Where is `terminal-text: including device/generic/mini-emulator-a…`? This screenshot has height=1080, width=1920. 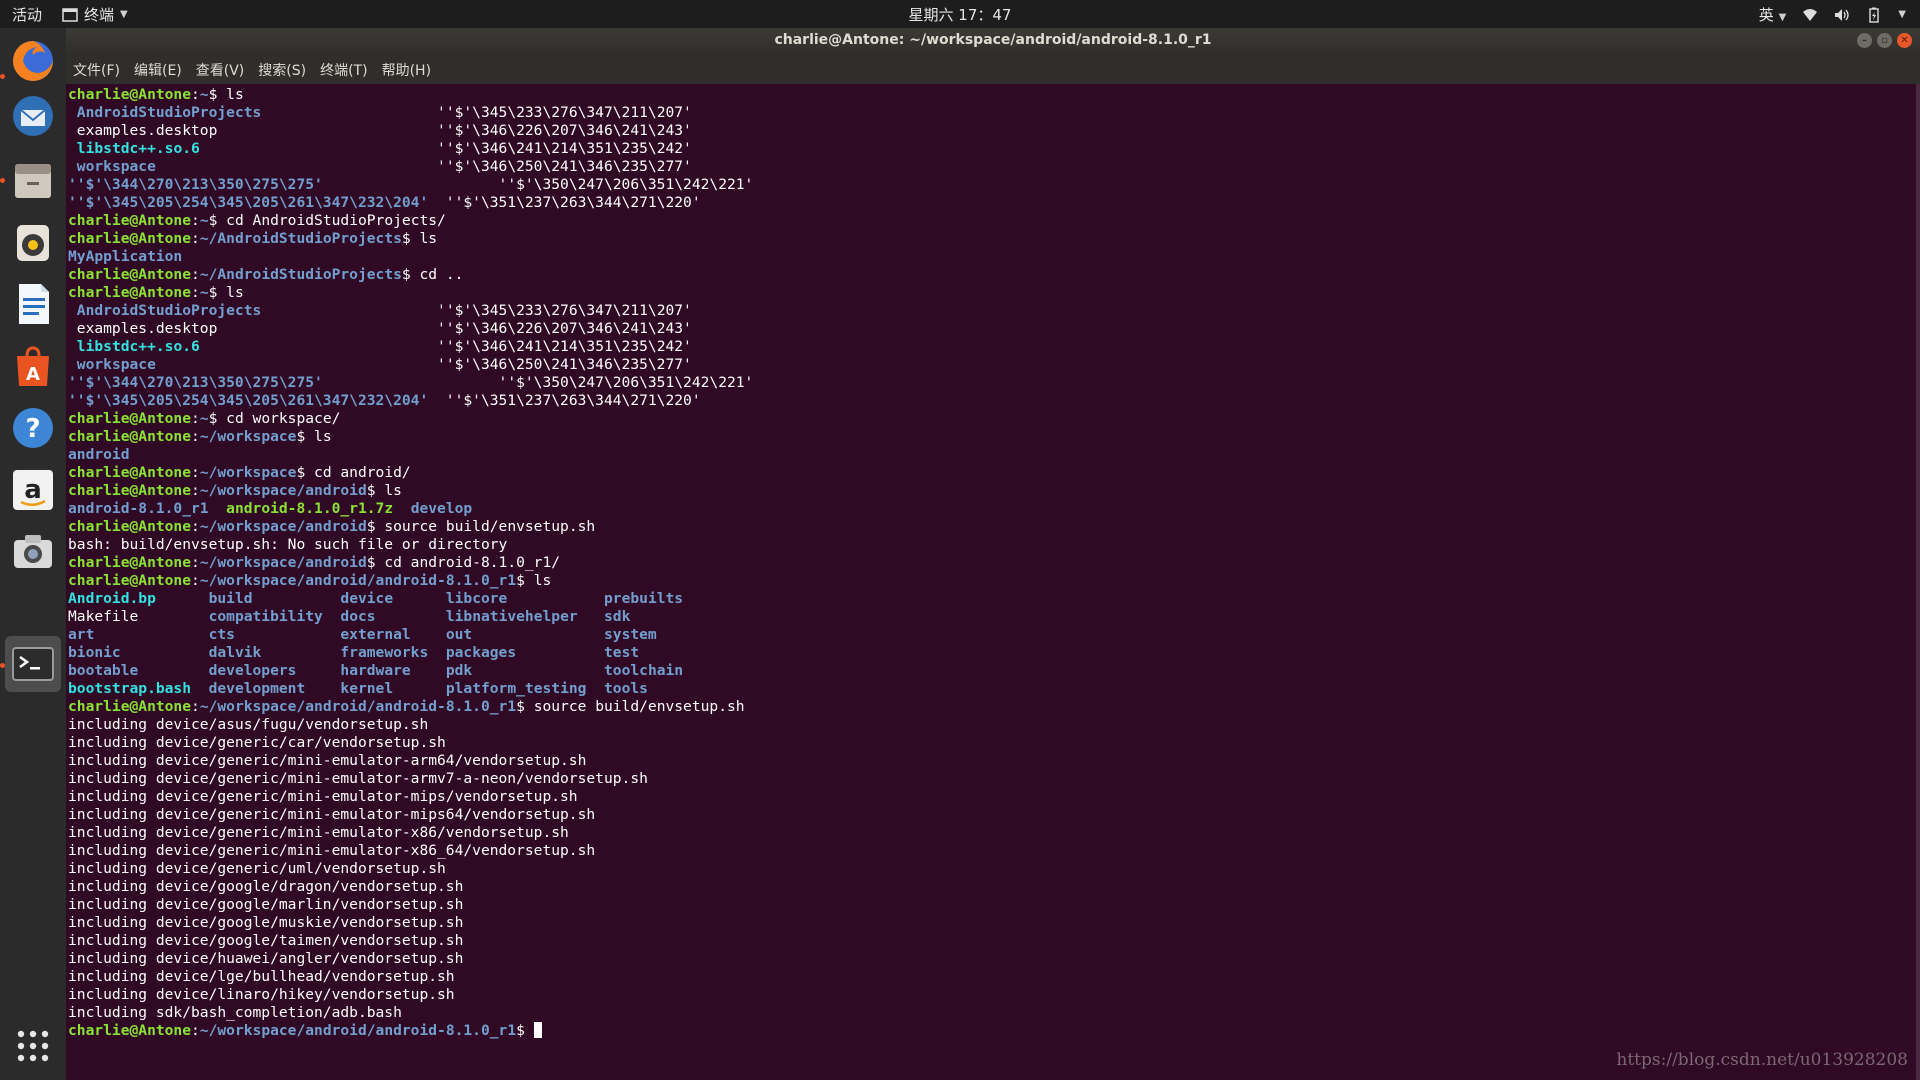 terminal-text: including device/generic/mini-emulator-a… is located at coordinates (327, 760).